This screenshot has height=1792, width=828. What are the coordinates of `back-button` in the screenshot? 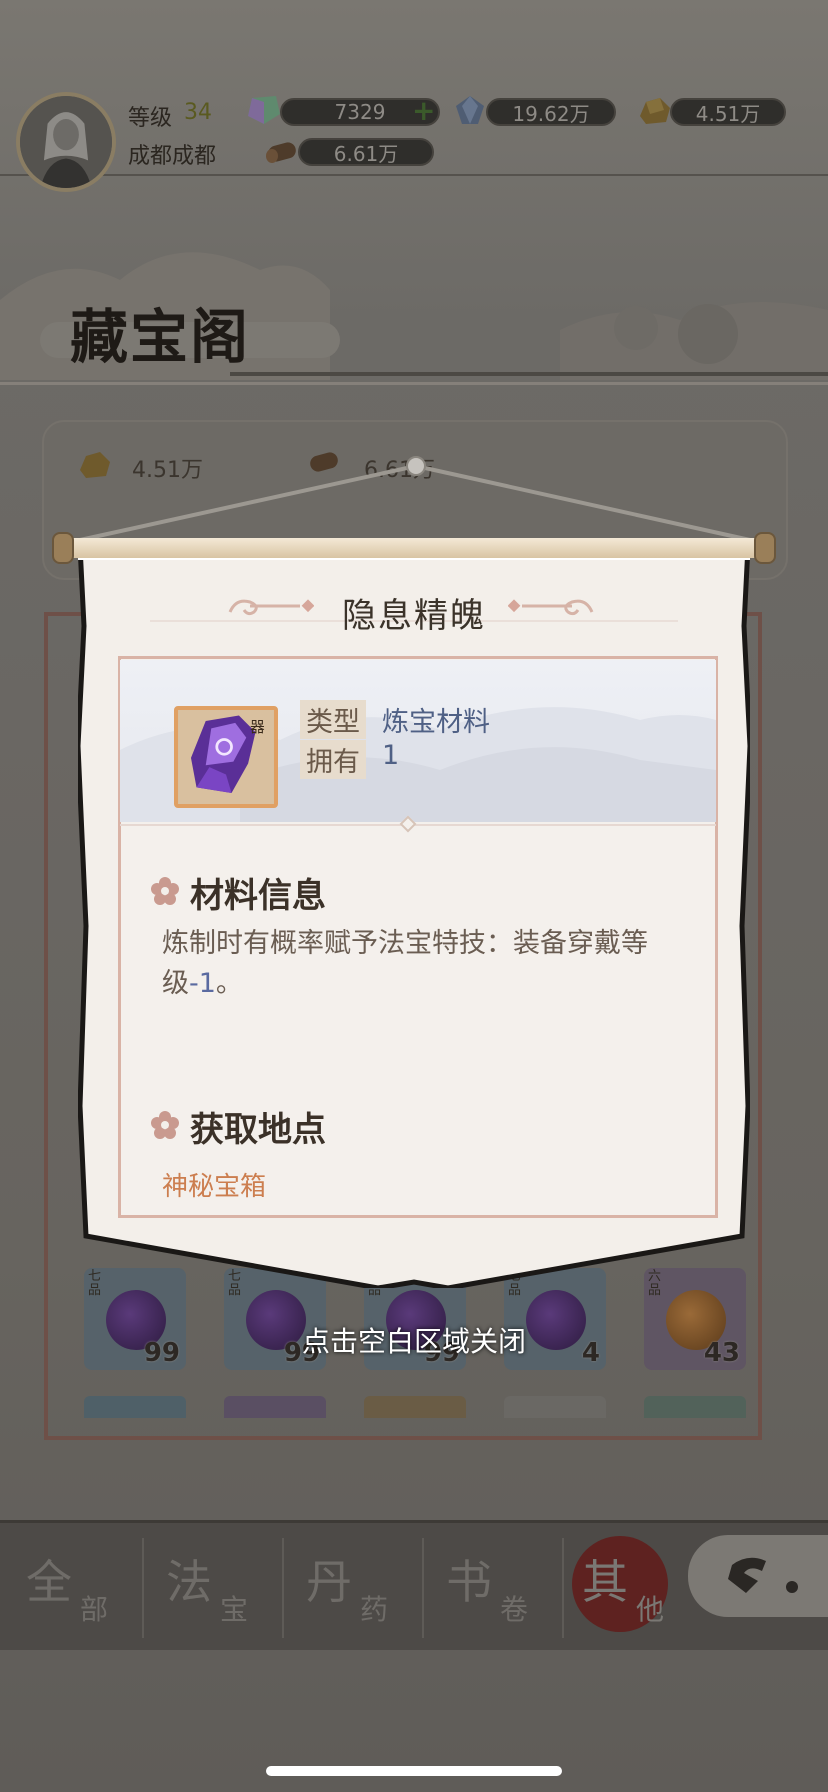 It's located at (758, 1576).